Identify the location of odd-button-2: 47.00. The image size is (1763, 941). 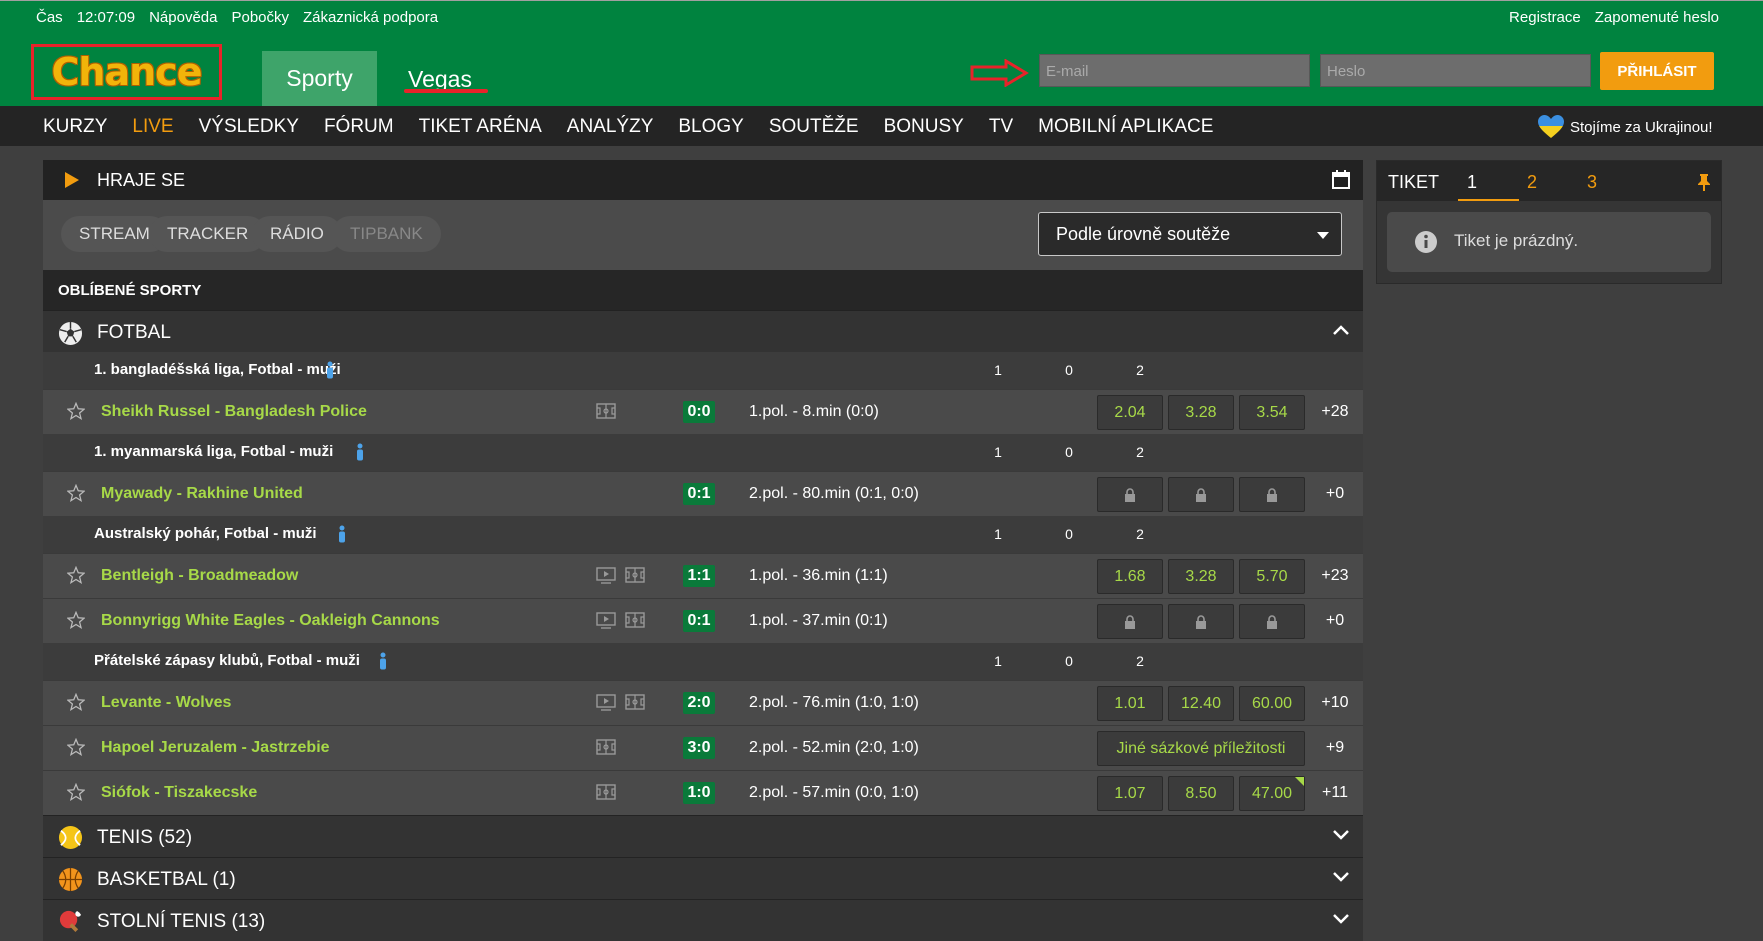
(1272, 793).